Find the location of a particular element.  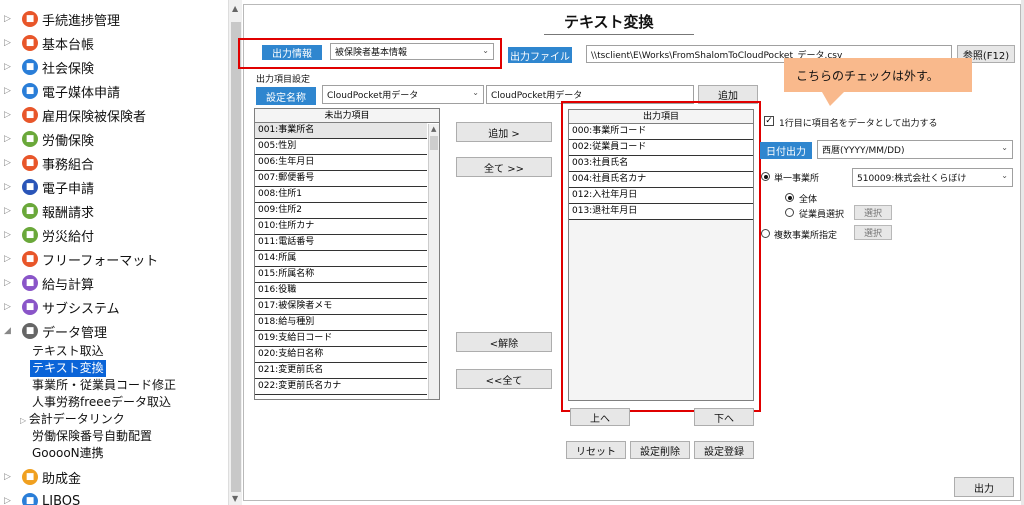

list-item: 011:電話番号 is located at coordinates (341, 243).